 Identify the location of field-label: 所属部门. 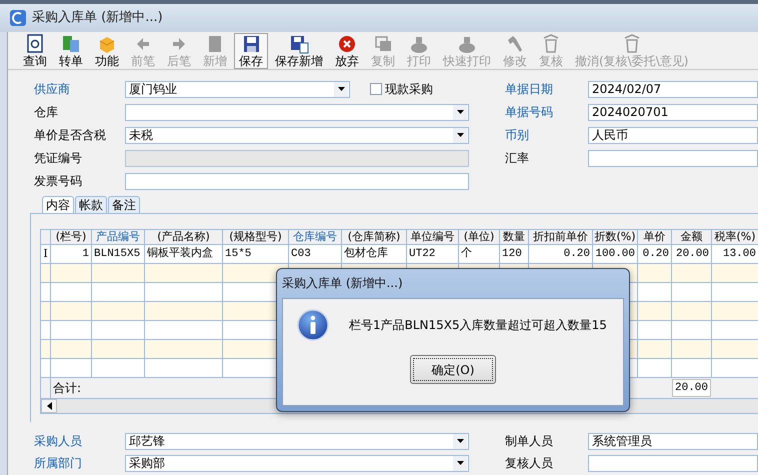
(79, 463).